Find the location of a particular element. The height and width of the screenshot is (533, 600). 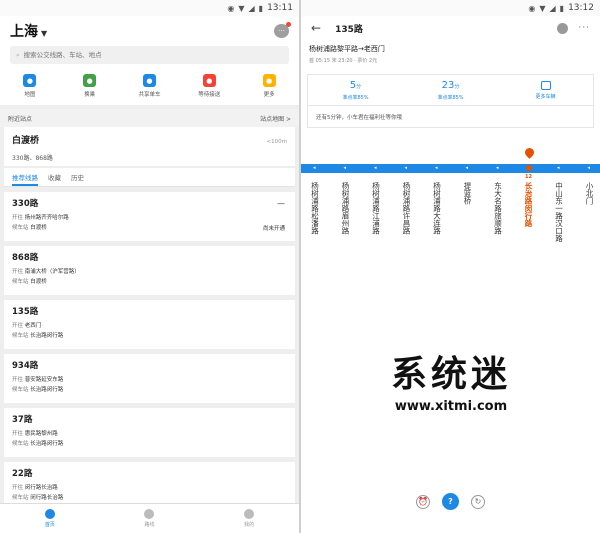

nearby-station-card: 白渡桥 <100m 330路、868路 is located at coordinates (149, 146).